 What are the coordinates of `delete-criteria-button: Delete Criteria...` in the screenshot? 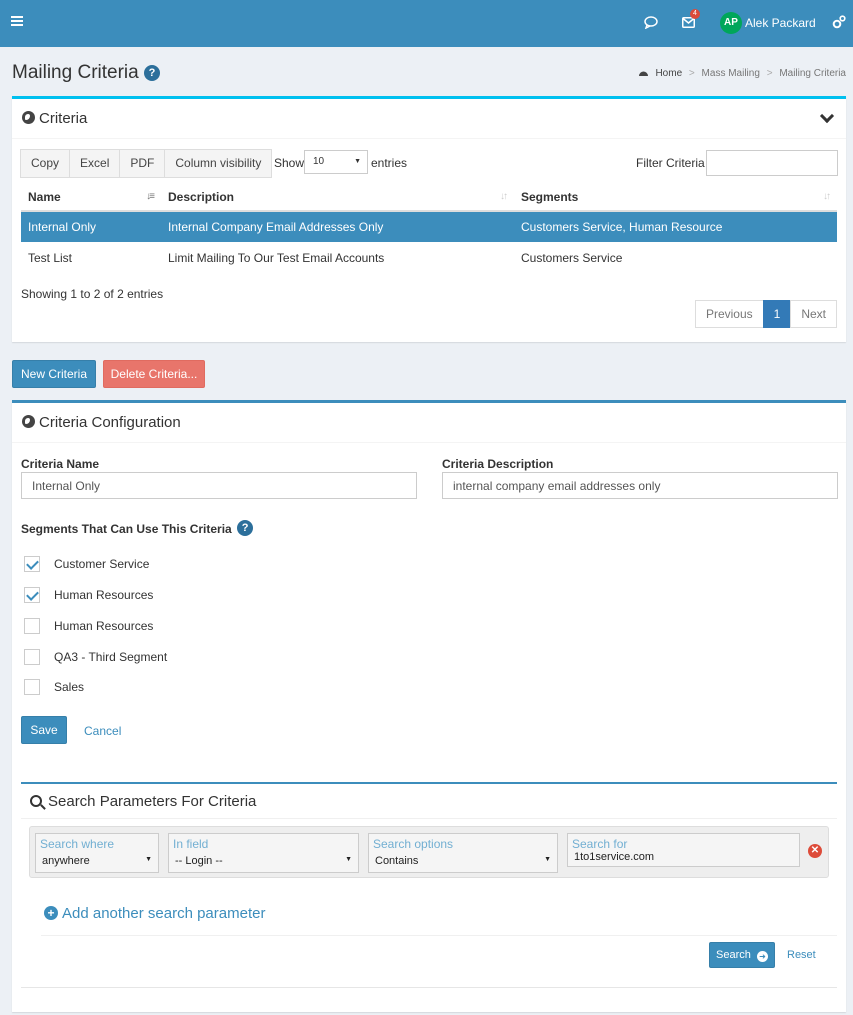 It's located at (154, 374).